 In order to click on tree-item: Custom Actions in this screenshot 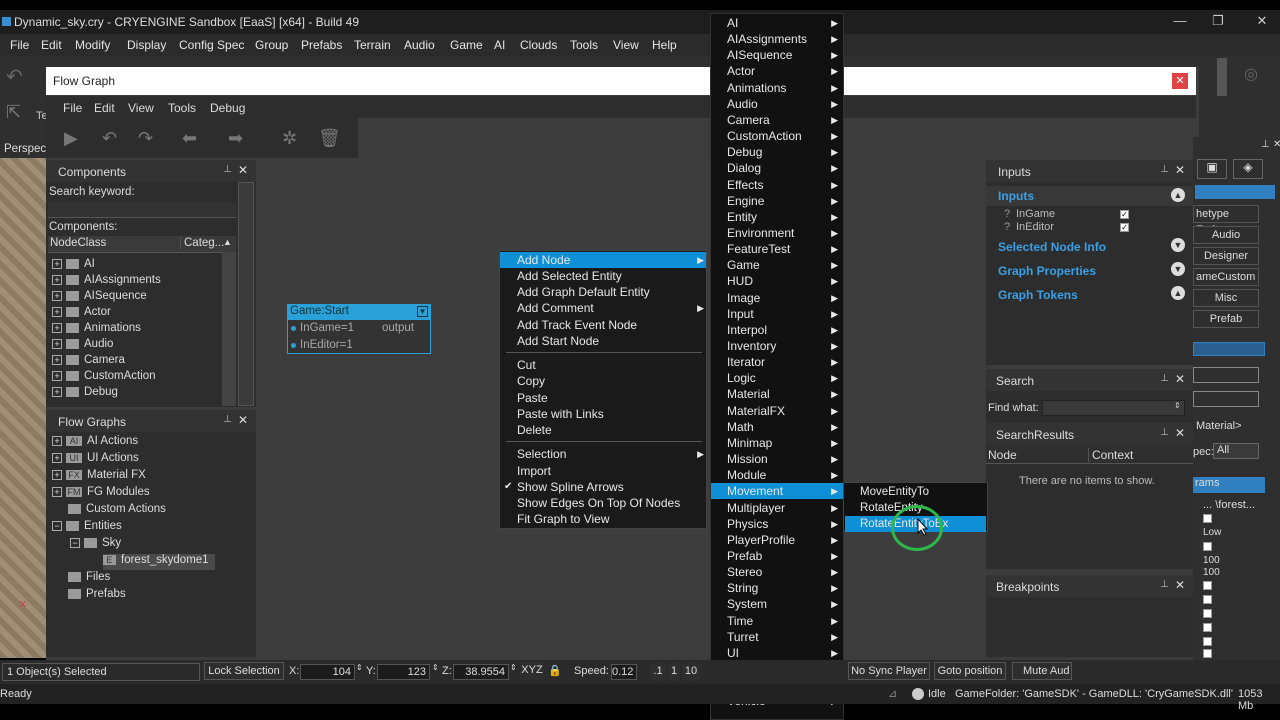, I will do `click(117, 511)`.